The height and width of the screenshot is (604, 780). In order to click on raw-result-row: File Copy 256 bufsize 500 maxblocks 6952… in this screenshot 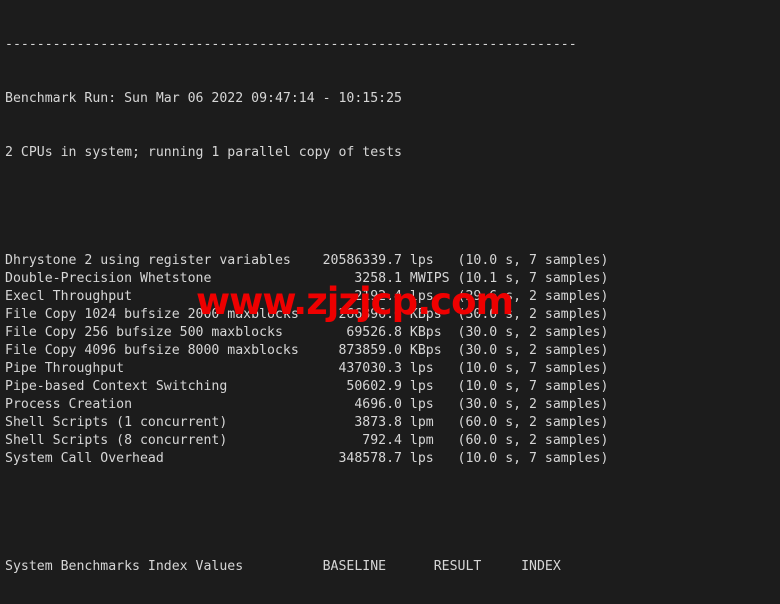, I will do `click(307, 332)`.